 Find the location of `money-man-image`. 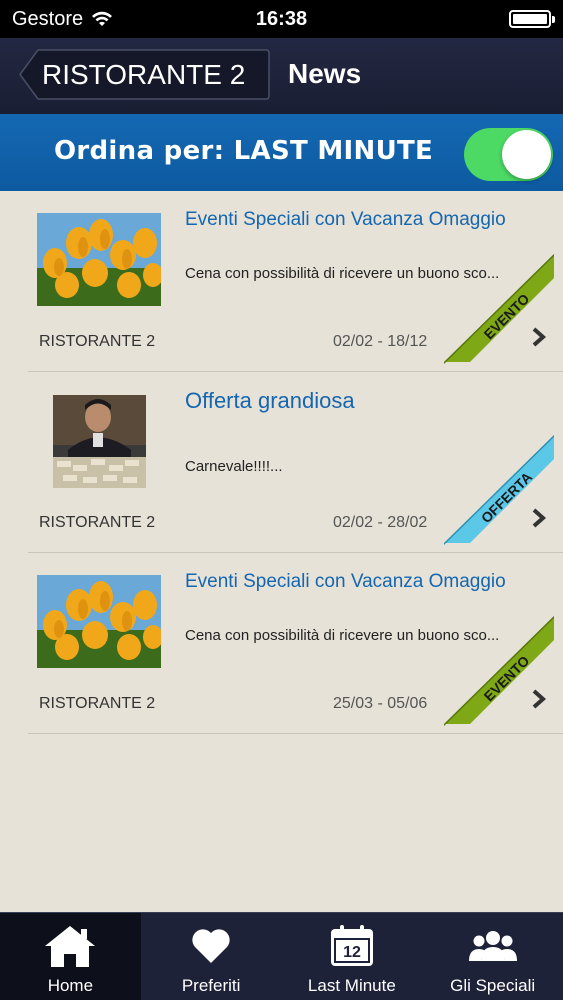

money-man-image is located at coordinates (99, 441).